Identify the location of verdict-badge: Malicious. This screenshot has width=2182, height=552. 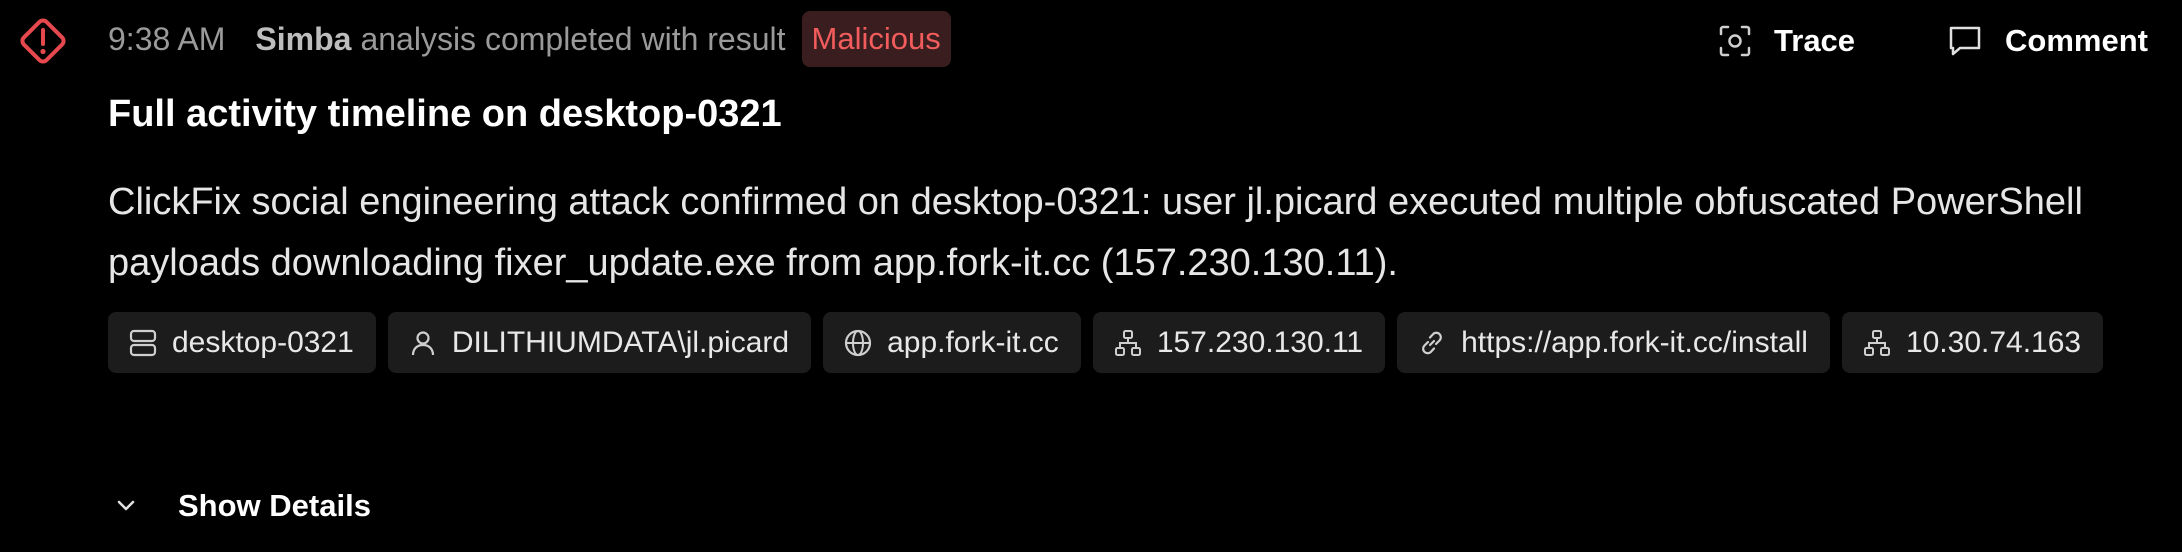
(876, 39).